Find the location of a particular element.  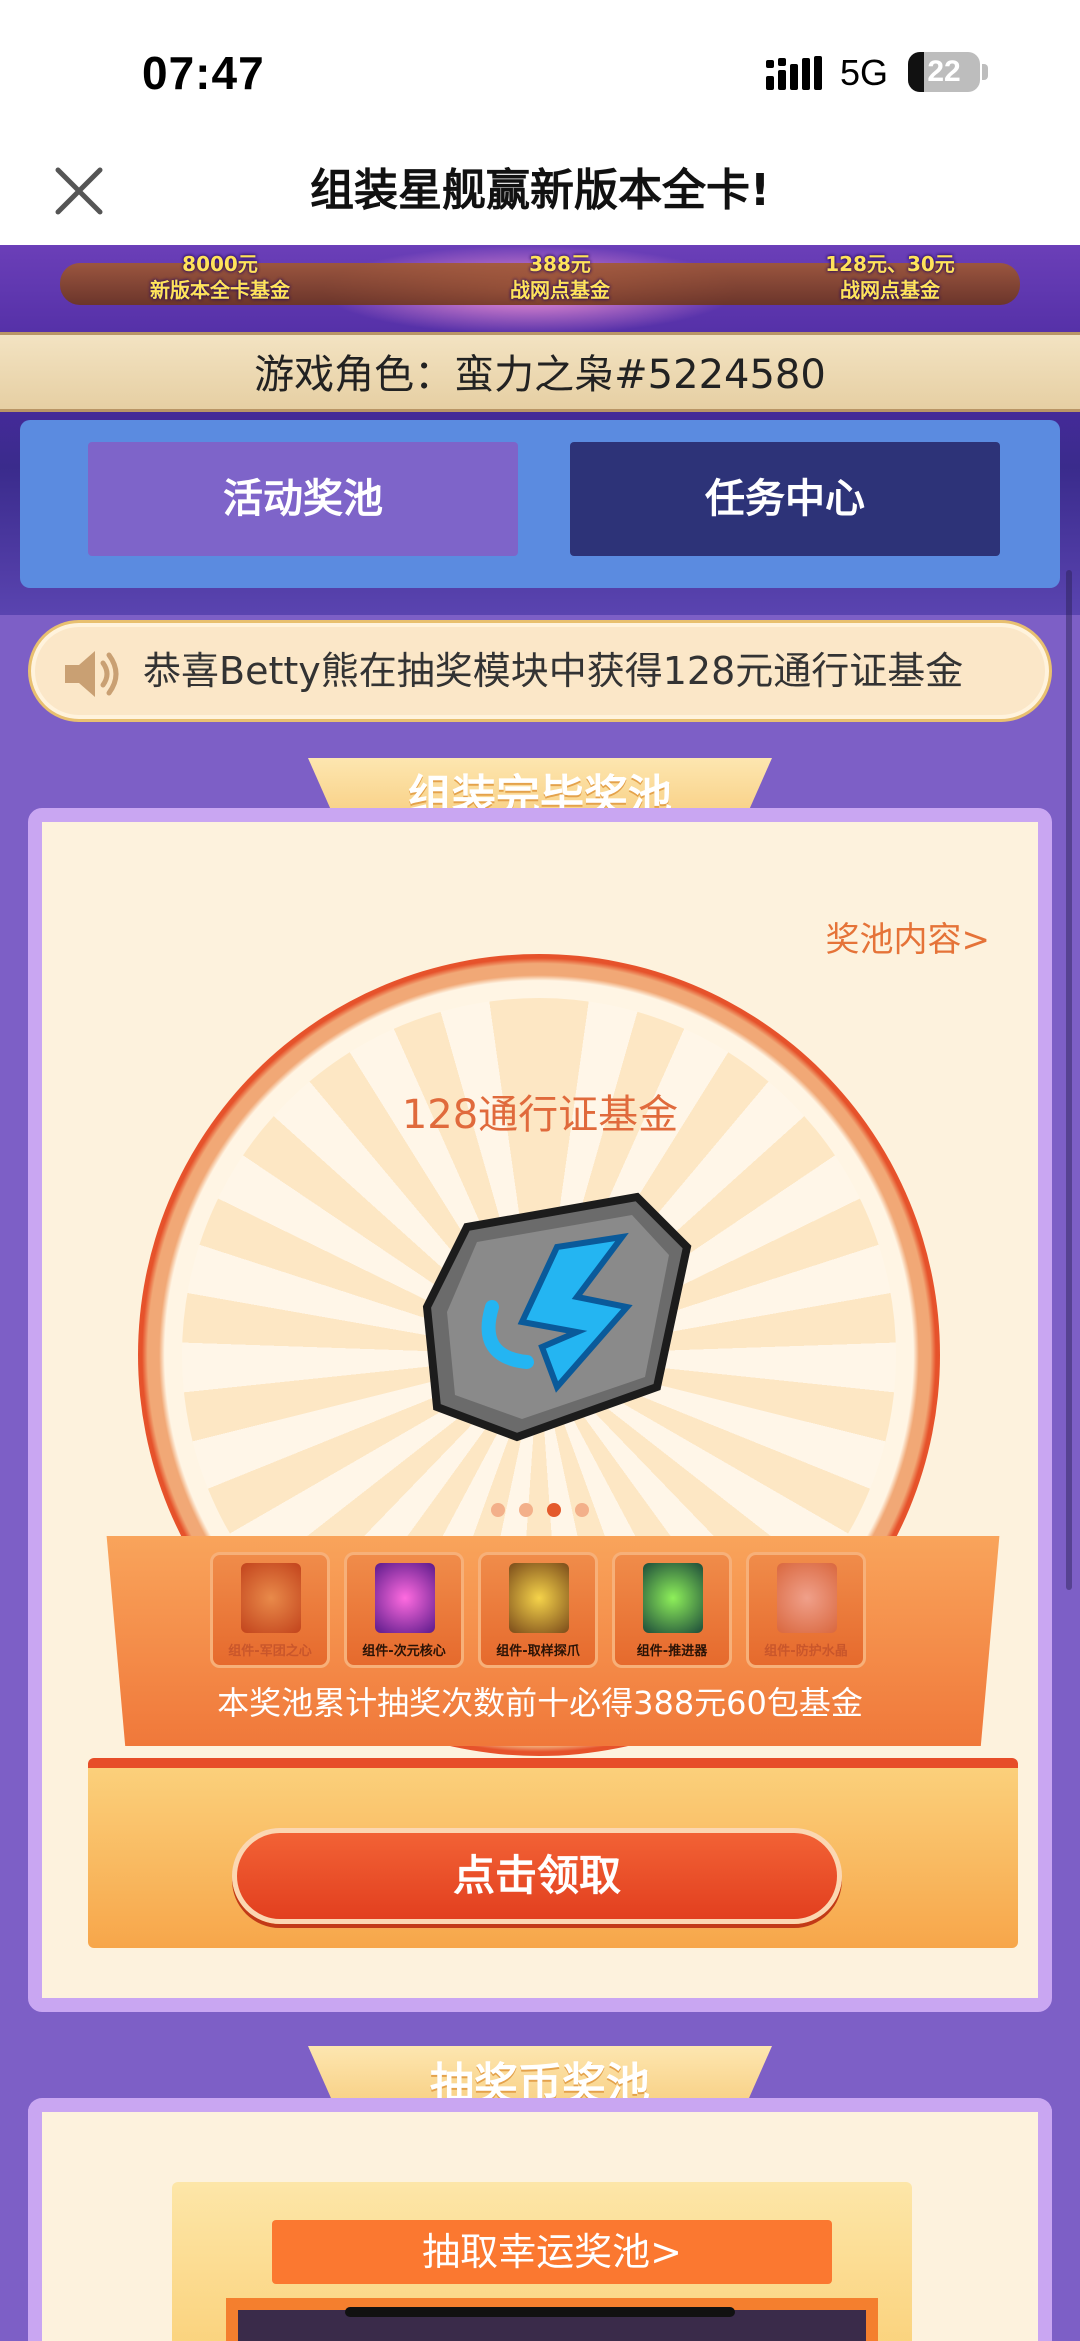

lottery-pool-panel: 抽取幸运奖池> is located at coordinates (540, 2219).